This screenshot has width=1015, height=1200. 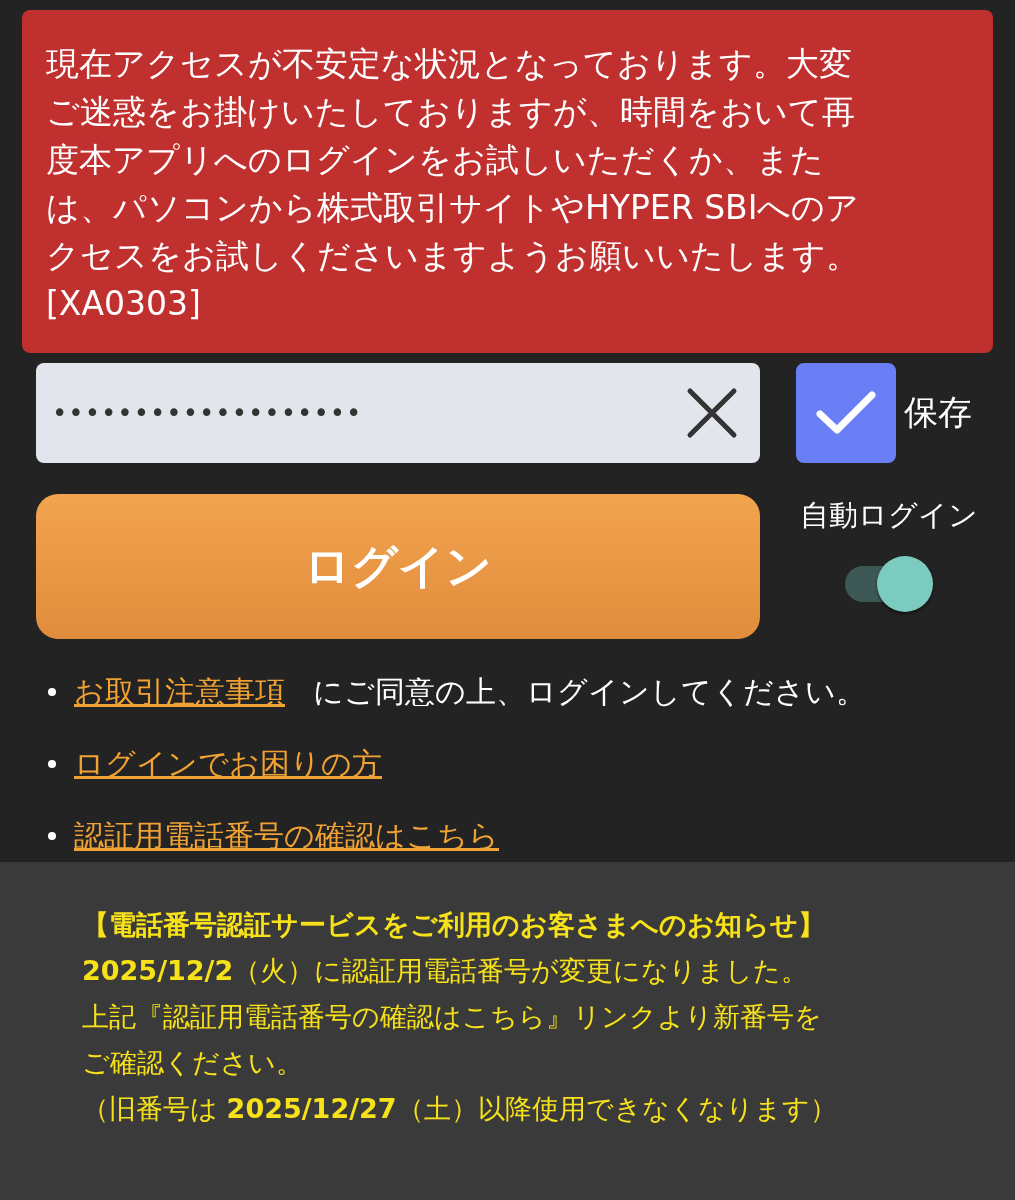 What do you see at coordinates (938, 412) in the screenshot?
I see `save-label: 保存` at bounding box center [938, 412].